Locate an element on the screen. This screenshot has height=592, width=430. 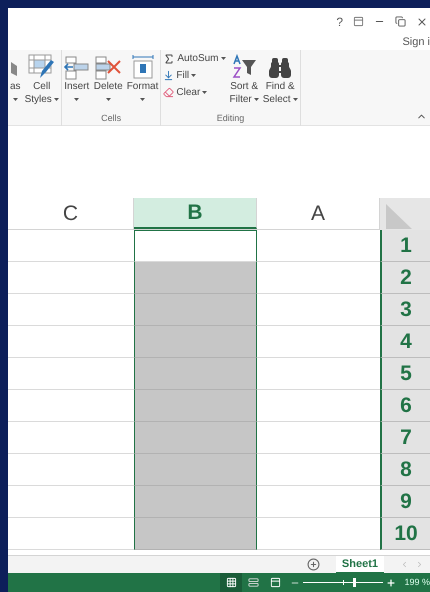
scroll-right-icon is located at coordinates (419, 564).